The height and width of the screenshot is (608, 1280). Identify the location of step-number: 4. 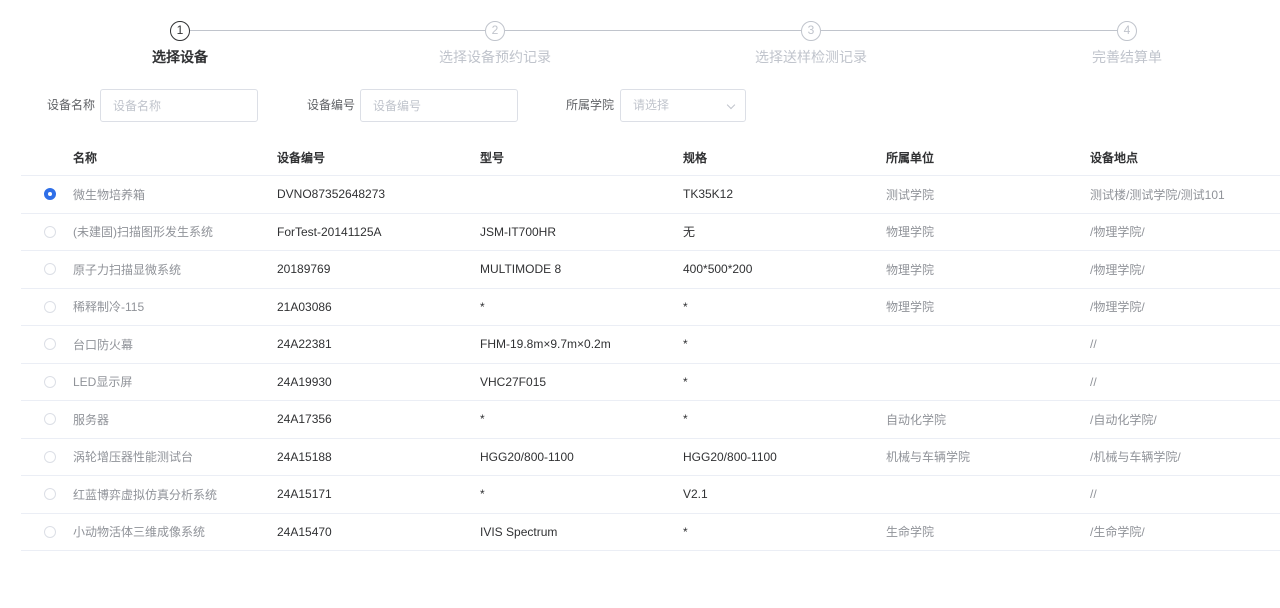
(1127, 31).